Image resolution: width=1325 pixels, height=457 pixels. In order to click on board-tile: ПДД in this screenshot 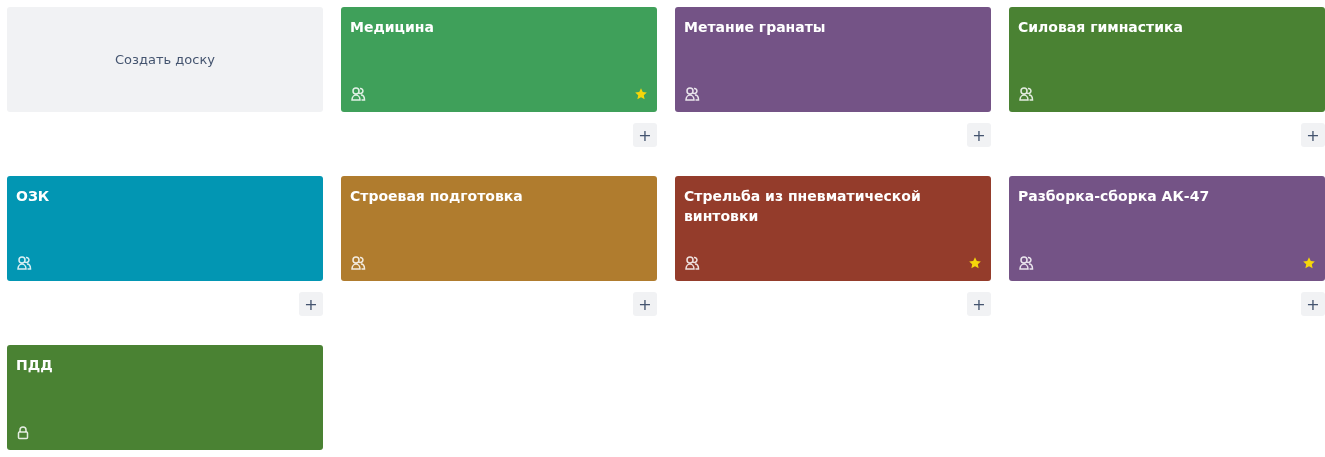, I will do `click(165, 397)`.